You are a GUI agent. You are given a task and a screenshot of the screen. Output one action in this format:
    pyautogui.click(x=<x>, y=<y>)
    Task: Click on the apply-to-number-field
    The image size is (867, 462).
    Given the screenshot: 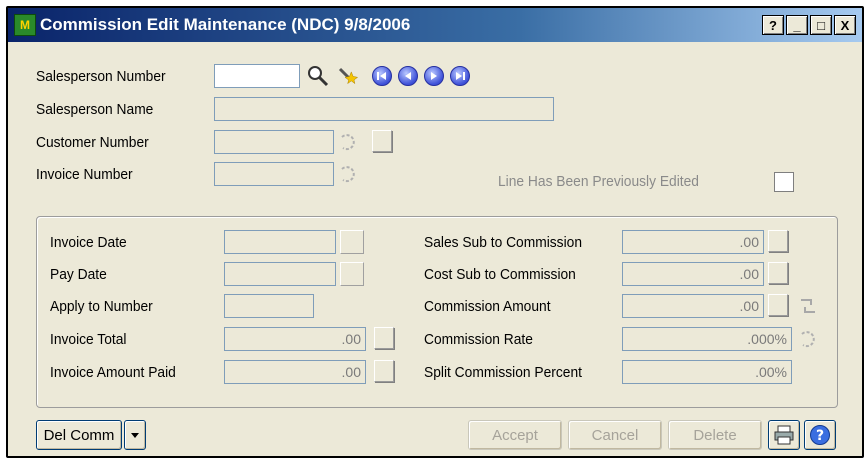 What is the action you would take?
    pyautogui.click(x=269, y=306)
    